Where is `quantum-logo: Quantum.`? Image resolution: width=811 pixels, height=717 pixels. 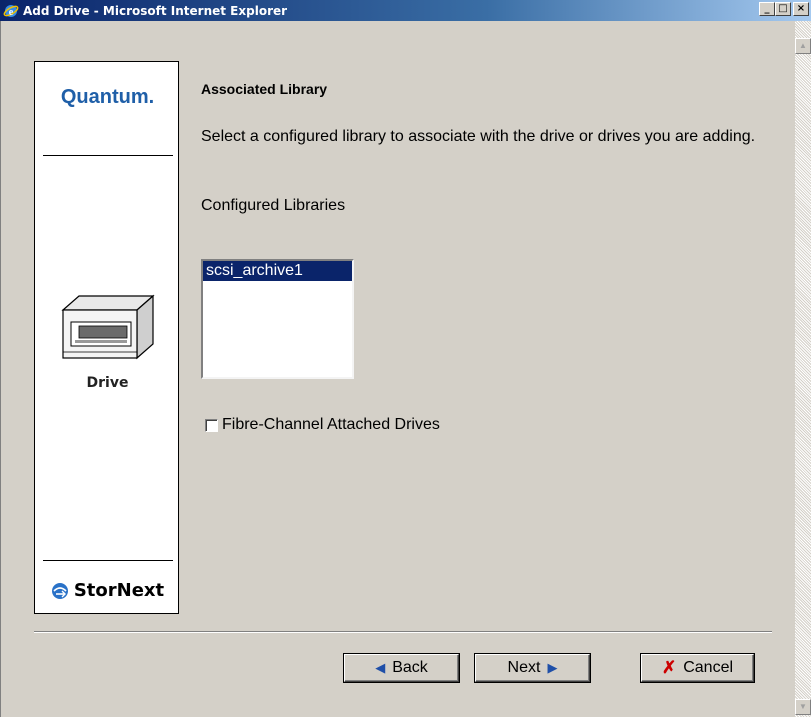
quantum-logo: Quantum. is located at coordinates (107, 97).